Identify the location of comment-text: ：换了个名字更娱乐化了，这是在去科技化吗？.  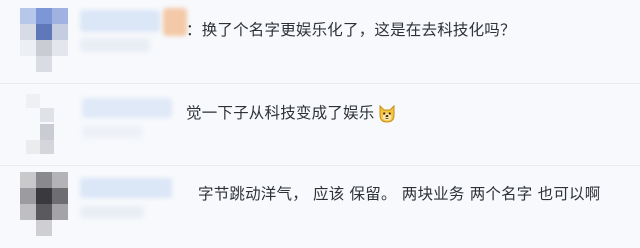
(351, 30).